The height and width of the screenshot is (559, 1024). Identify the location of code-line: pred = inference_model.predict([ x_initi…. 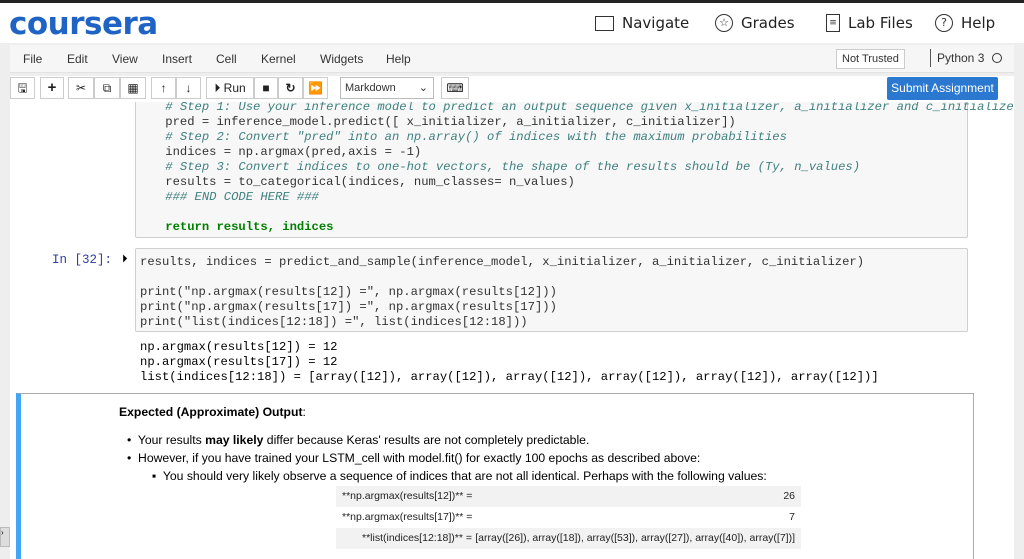
(436, 122).